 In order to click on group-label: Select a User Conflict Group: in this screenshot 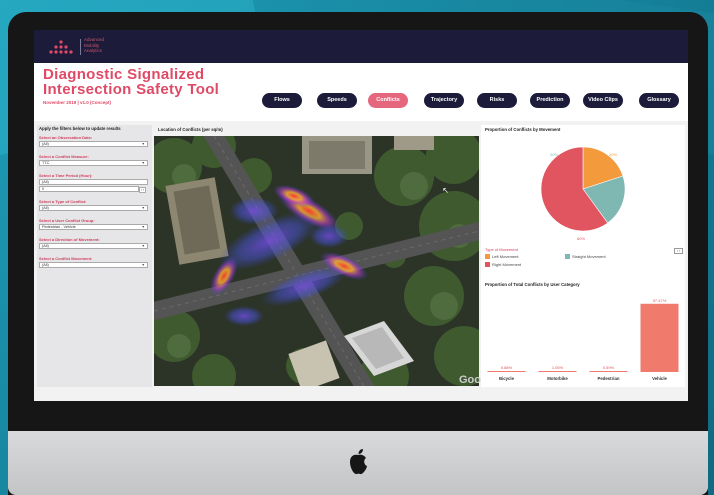, I will do `click(67, 220)`.